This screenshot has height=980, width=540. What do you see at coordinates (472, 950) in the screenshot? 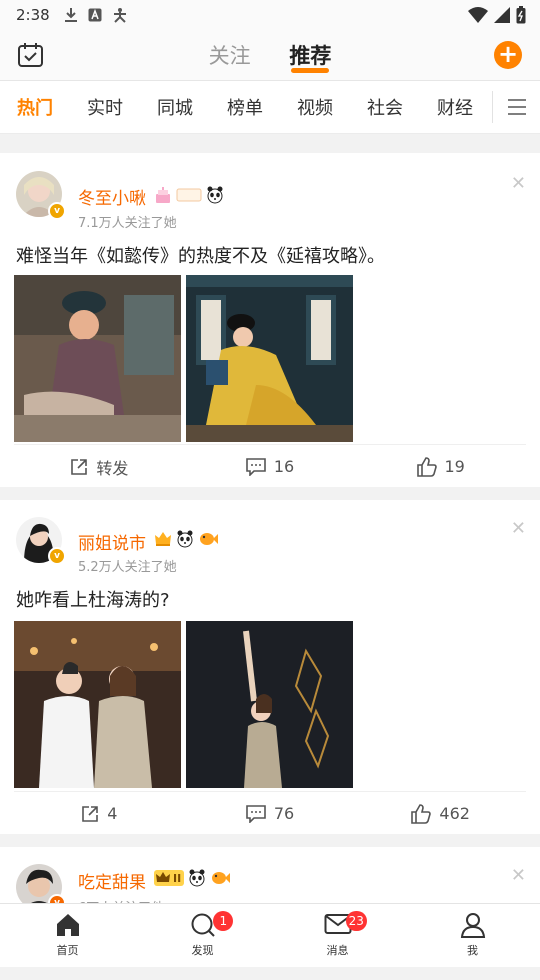
I see `tab-profile-label: 我` at bounding box center [472, 950].